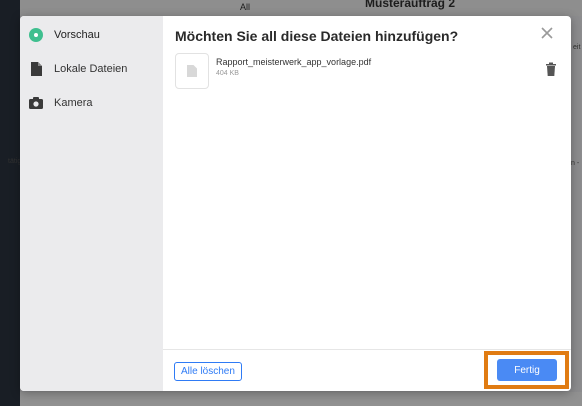 The height and width of the screenshot is (406, 582). I want to click on sidebar-item-label: Lokale Dateien, so click(91, 69).